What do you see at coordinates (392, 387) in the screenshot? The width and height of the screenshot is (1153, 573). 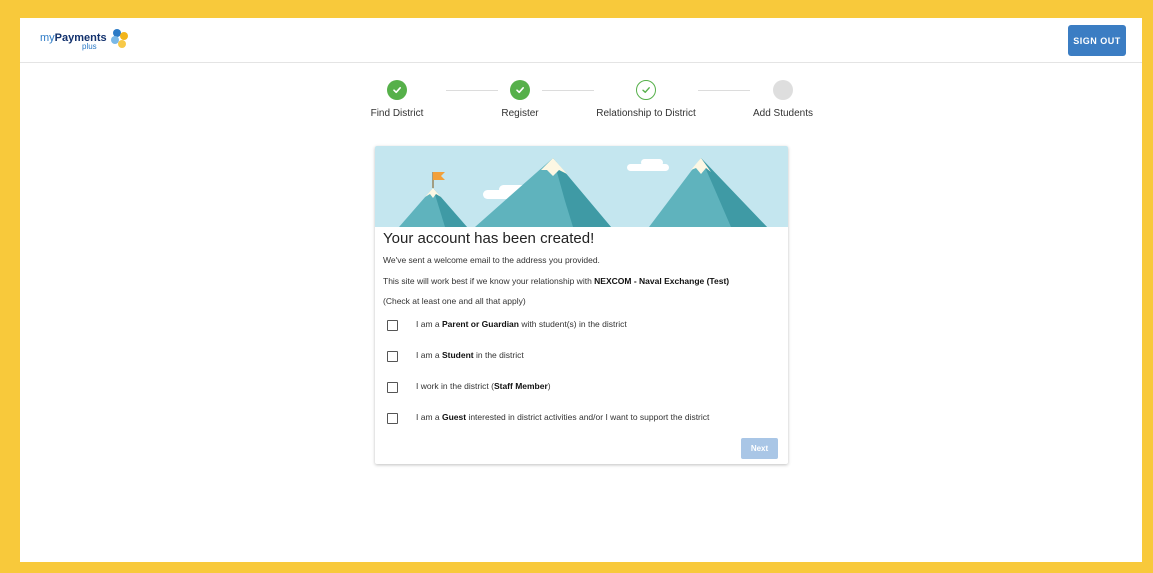 I see `staff-member-checkbox` at bounding box center [392, 387].